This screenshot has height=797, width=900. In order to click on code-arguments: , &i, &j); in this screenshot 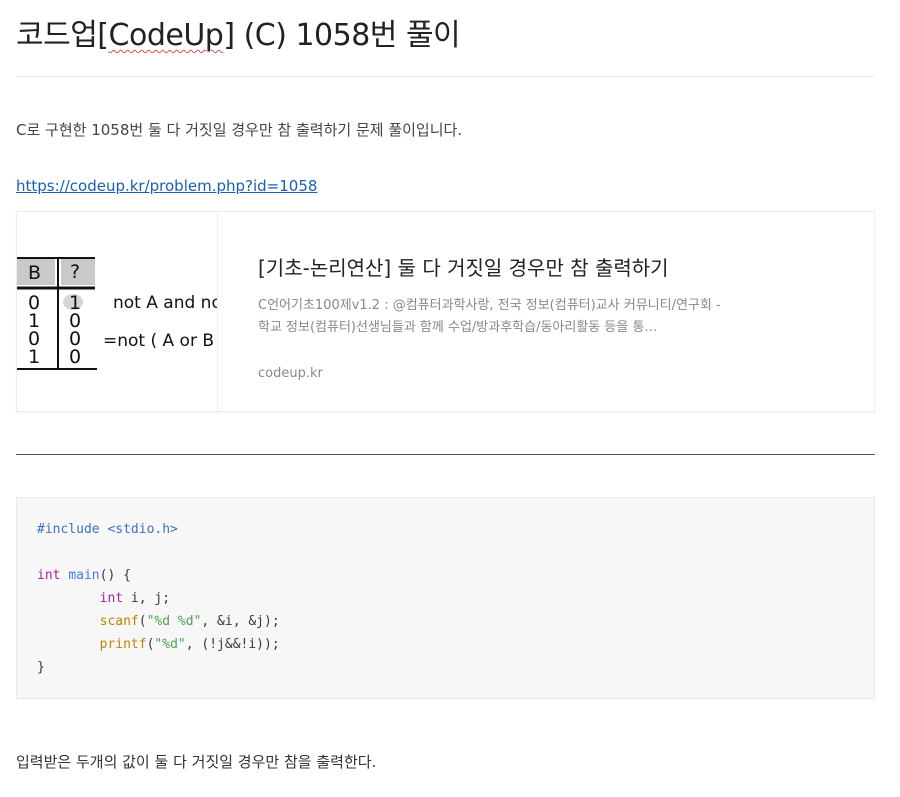, I will do `click(240, 621)`.